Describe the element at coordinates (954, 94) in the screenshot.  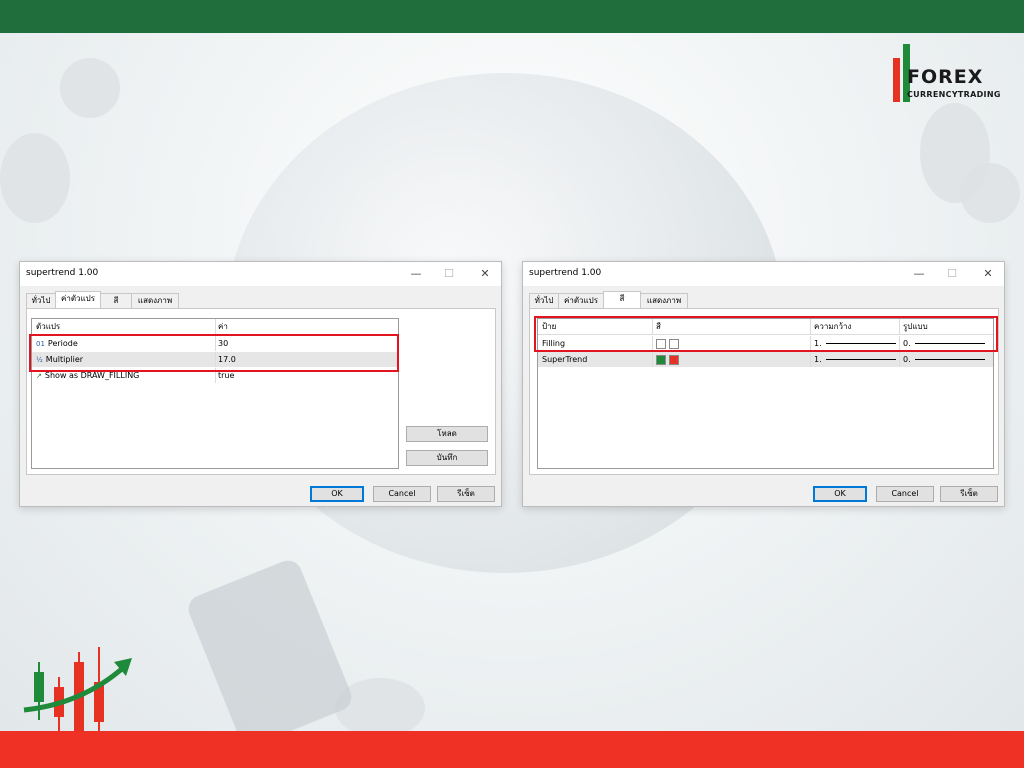
I see `logo-subtitle: CURRENCYTRADING` at that location.